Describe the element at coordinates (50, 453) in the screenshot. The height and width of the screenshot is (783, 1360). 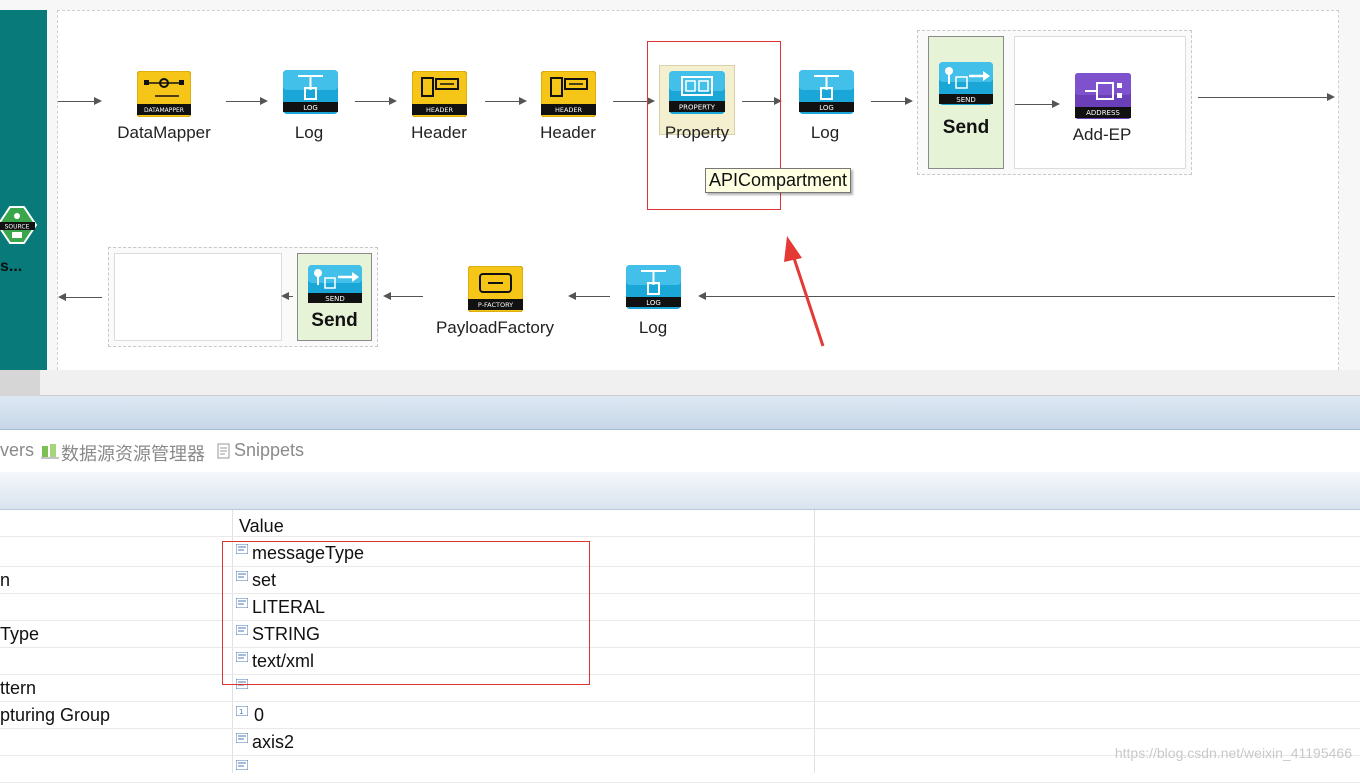
I see `datasource-icon` at that location.